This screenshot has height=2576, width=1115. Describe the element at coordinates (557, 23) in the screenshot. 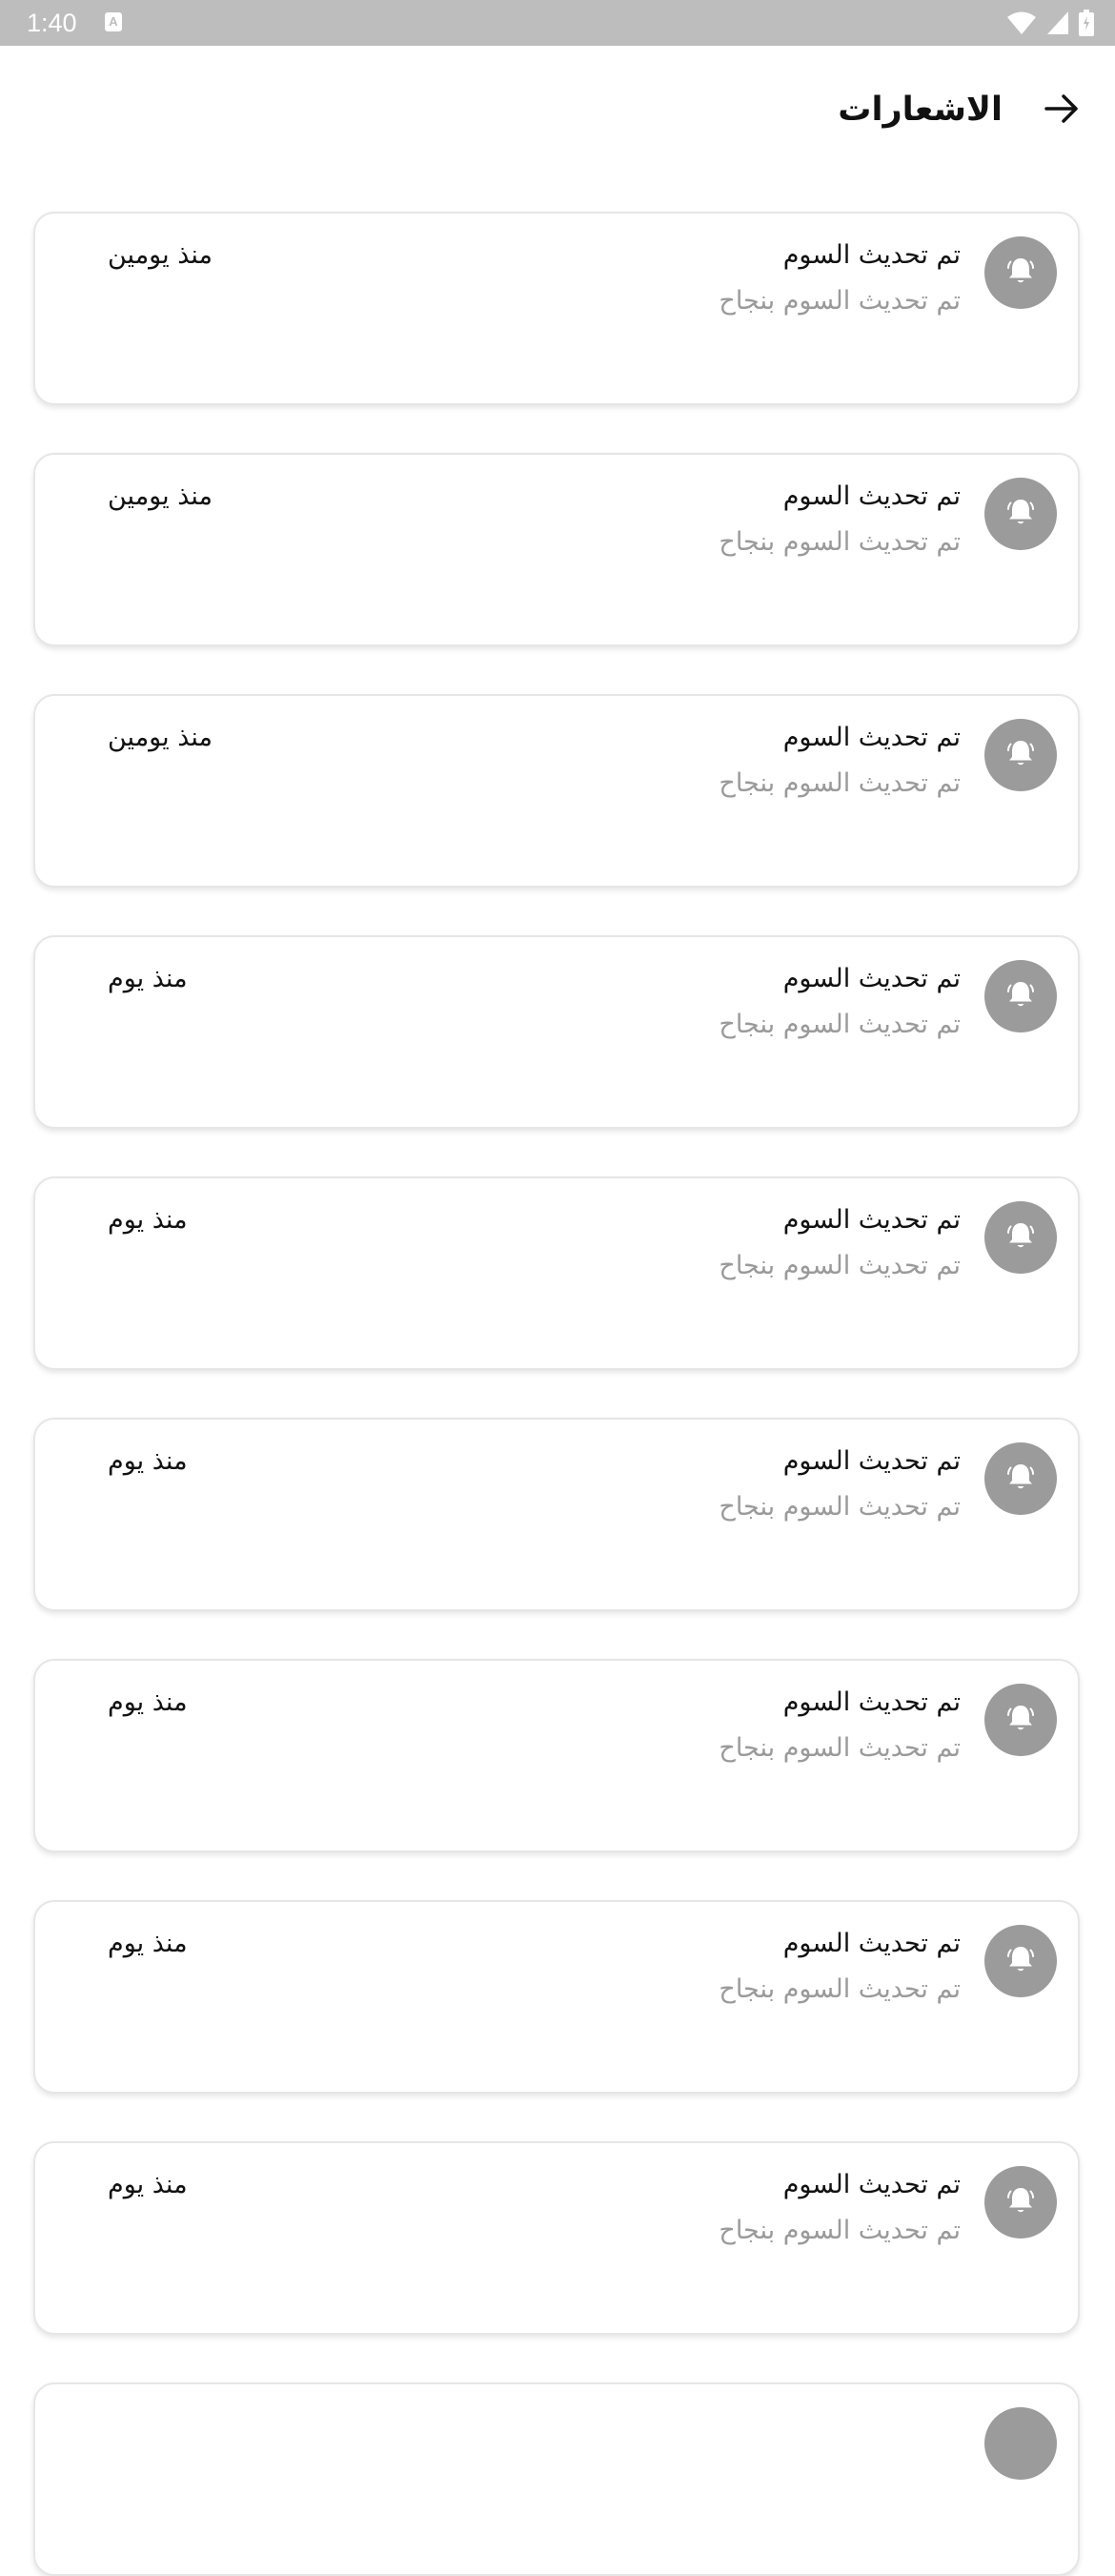

I see `status-bar: 1:40 A` at that location.